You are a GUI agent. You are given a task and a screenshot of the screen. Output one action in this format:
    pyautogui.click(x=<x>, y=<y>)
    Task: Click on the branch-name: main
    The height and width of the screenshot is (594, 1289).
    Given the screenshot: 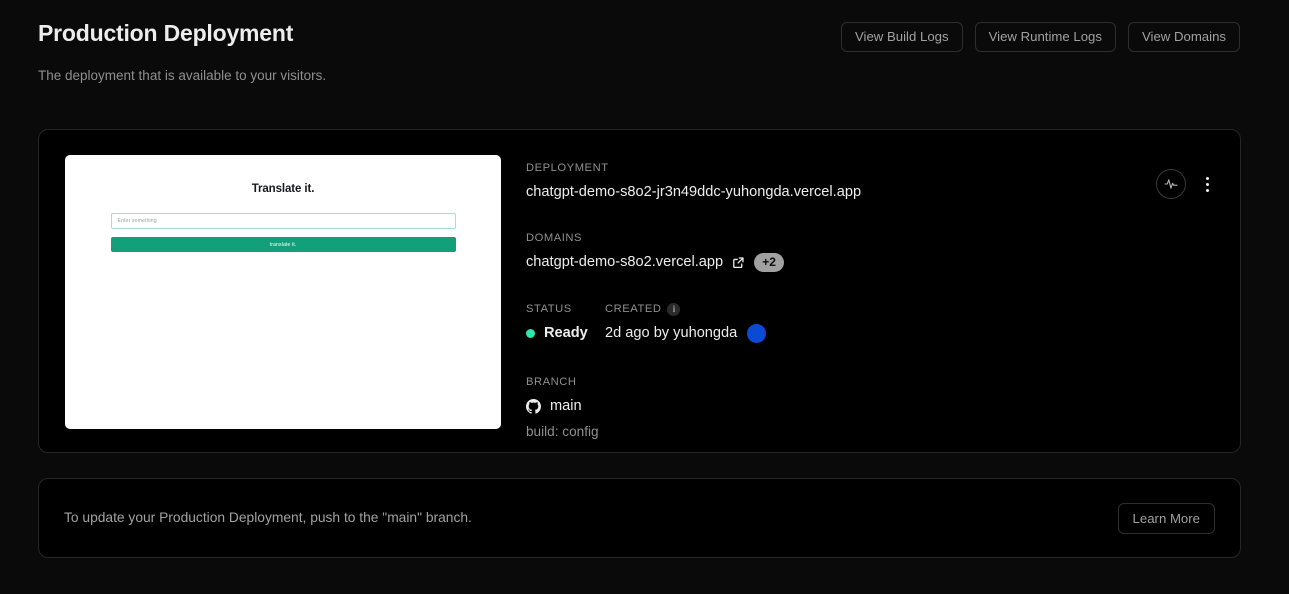 What is the action you would take?
    pyautogui.click(x=566, y=406)
    